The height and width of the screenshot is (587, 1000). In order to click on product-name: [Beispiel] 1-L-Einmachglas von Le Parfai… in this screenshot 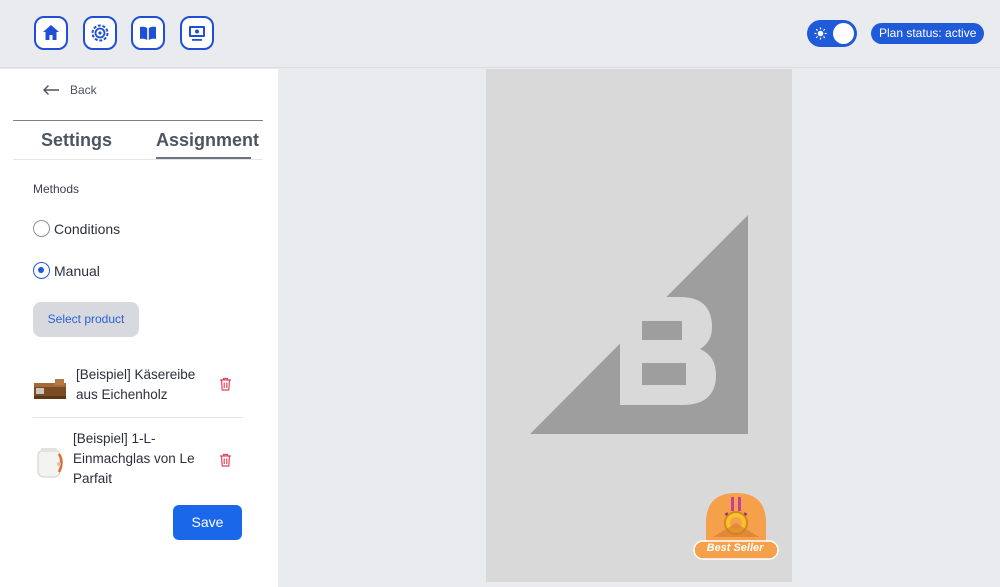, I will do `click(134, 458)`.